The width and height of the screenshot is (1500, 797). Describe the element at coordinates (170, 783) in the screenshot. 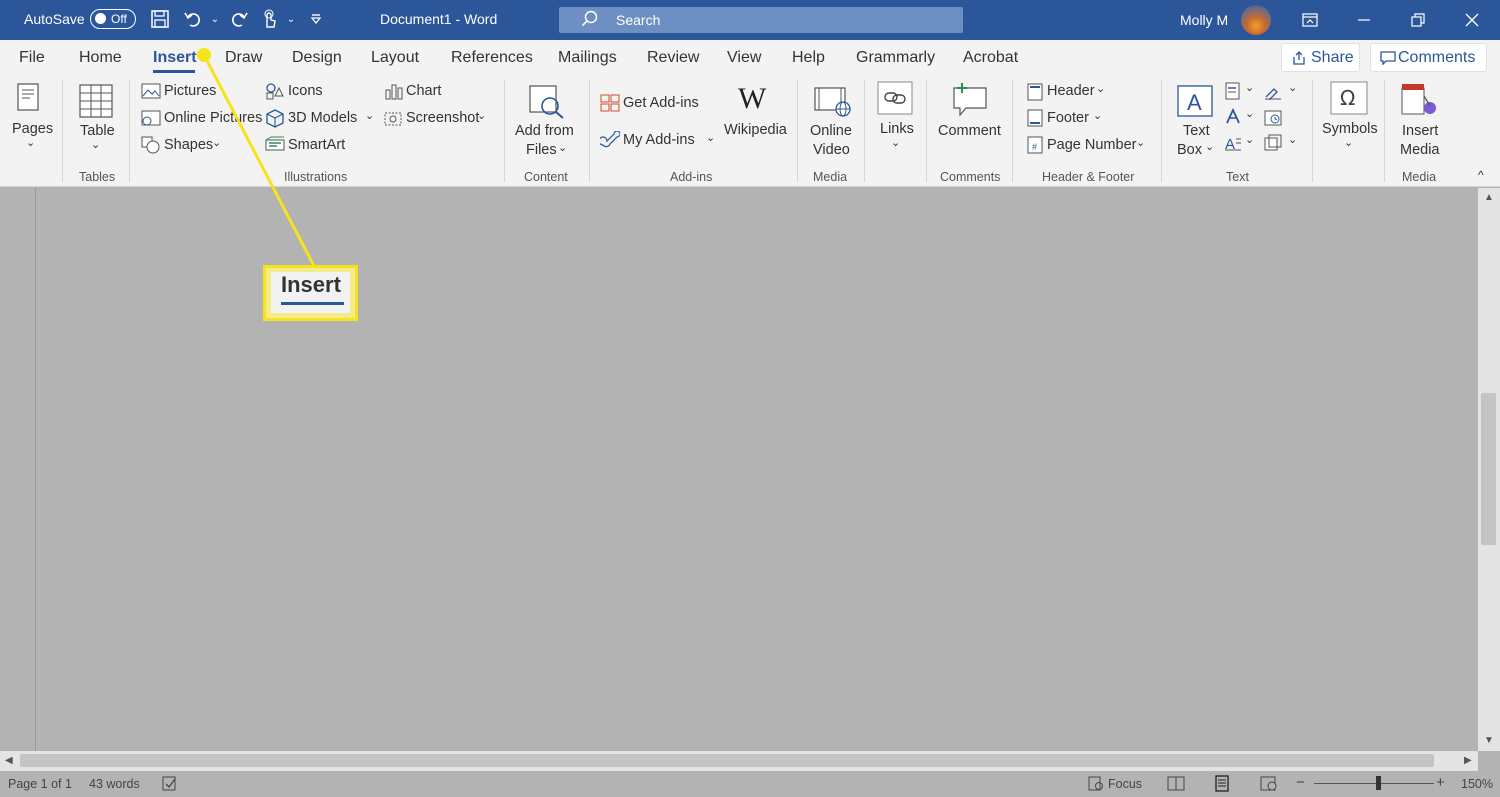

I see `proofing-icon` at that location.